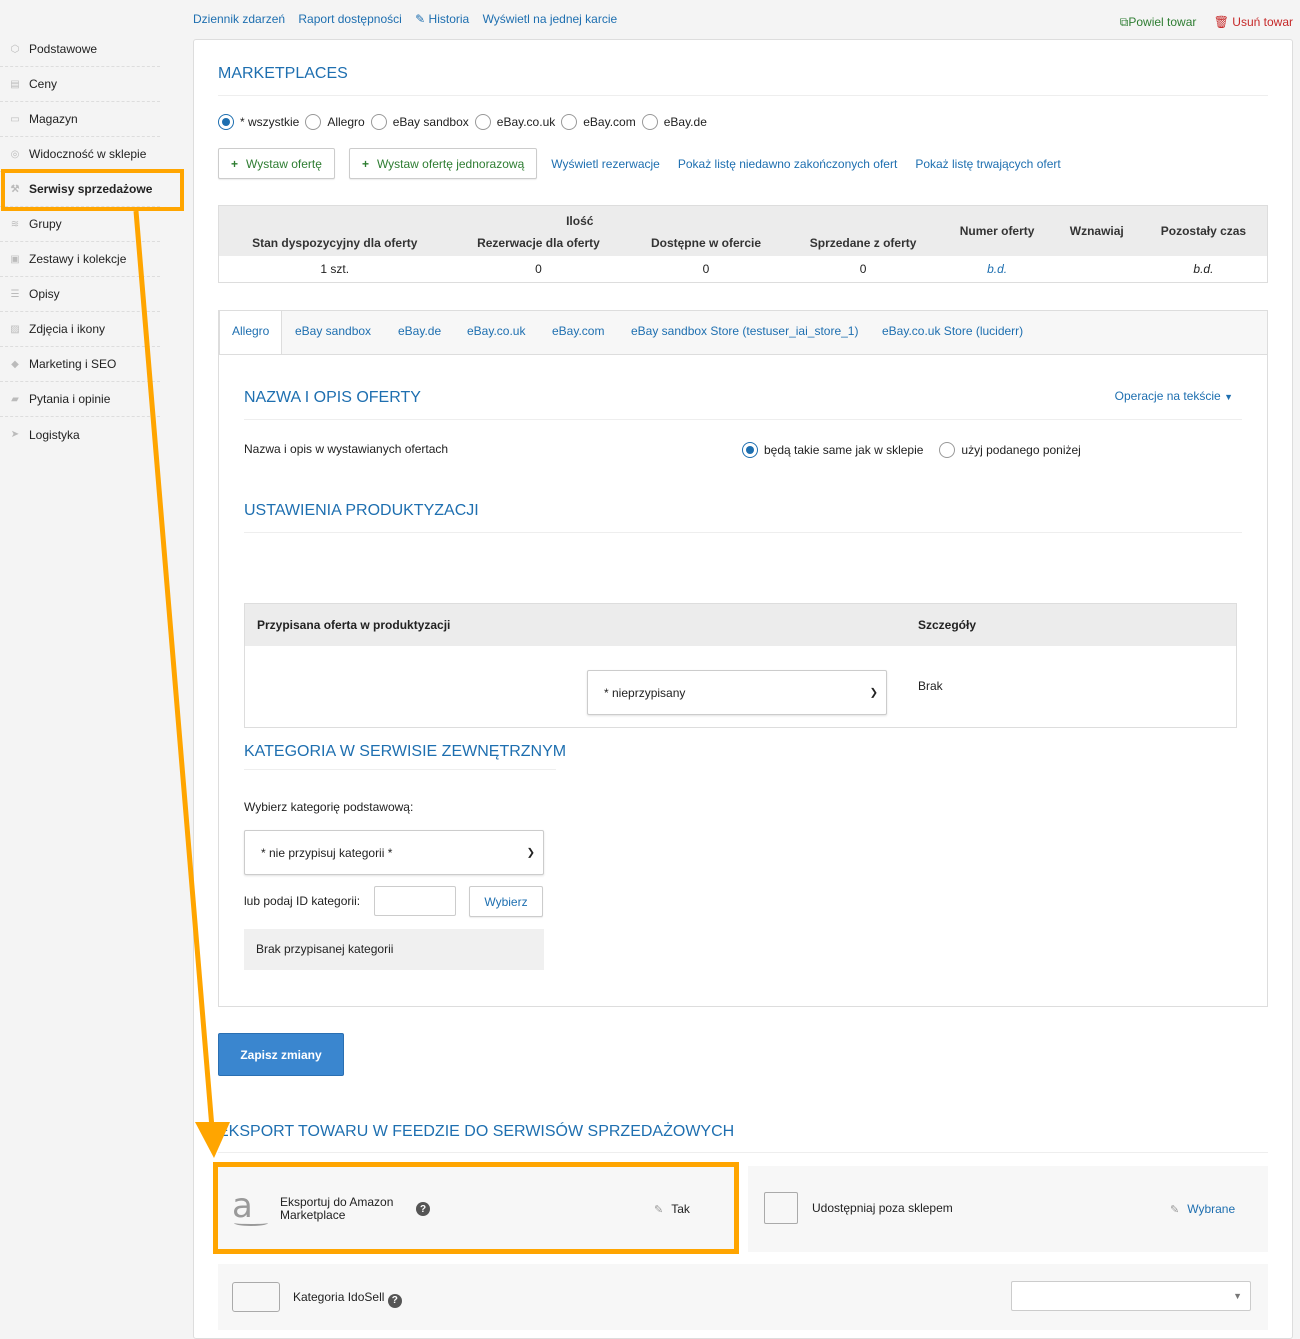 The image size is (1300, 1339). Describe the element at coordinates (394, 852) in the screenshot. I see `category-select: * nie przypisuj kategorii * ❯` at that location.